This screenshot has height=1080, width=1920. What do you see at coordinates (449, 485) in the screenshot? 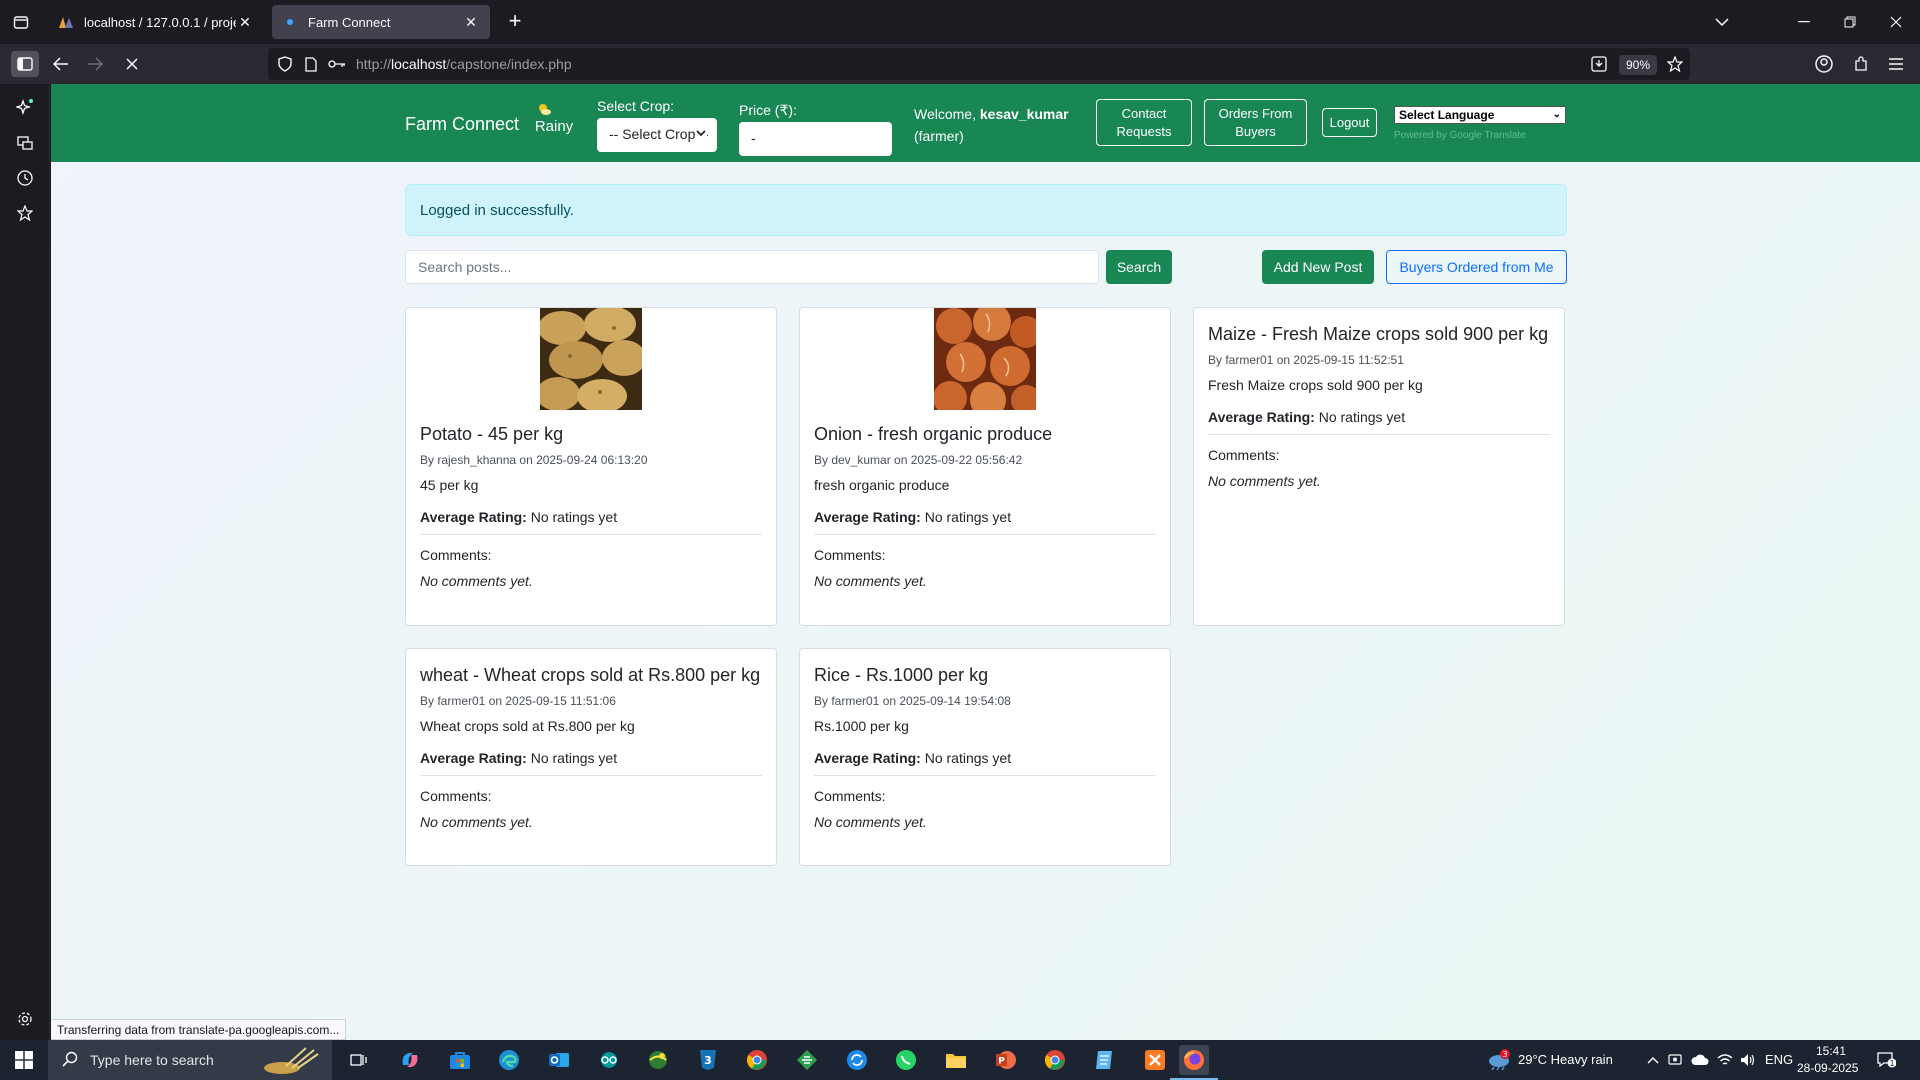
I see `post-description: 45 per kg` at bounding box center [449, 485].